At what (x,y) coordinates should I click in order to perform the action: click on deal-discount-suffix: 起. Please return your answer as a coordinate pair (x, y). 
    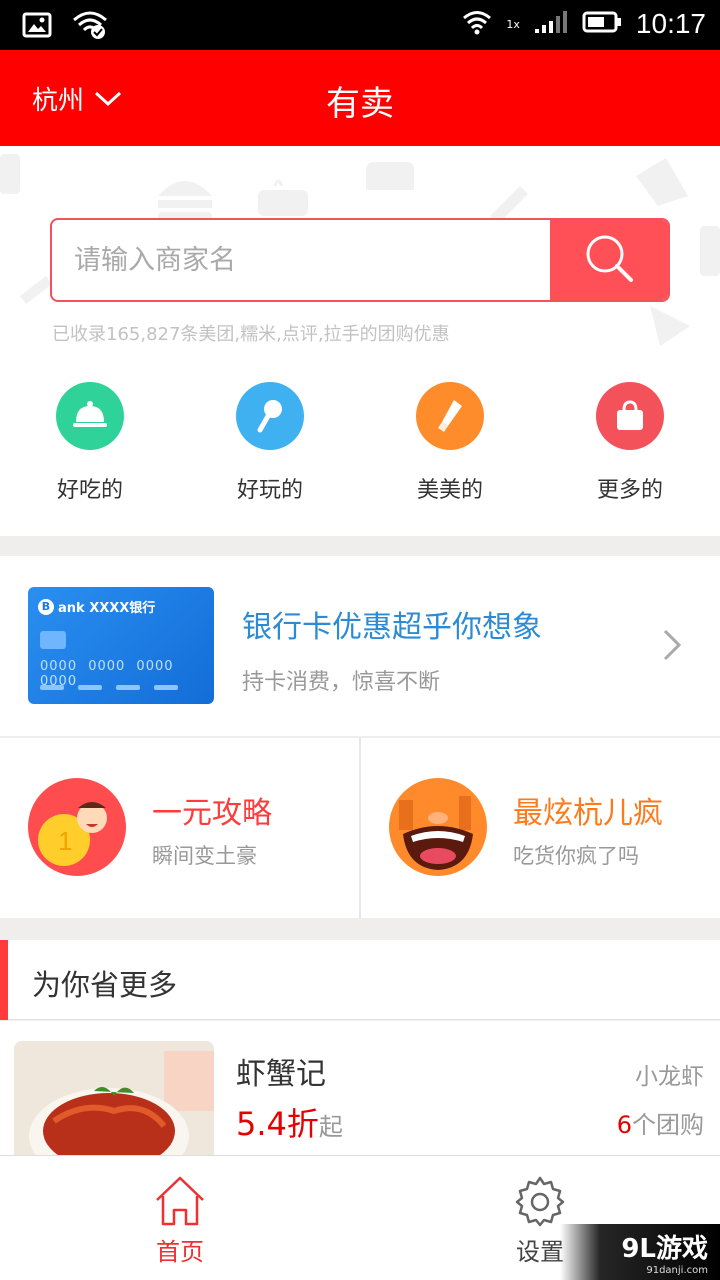
    Looking at the image, I should click on (330, 1127).